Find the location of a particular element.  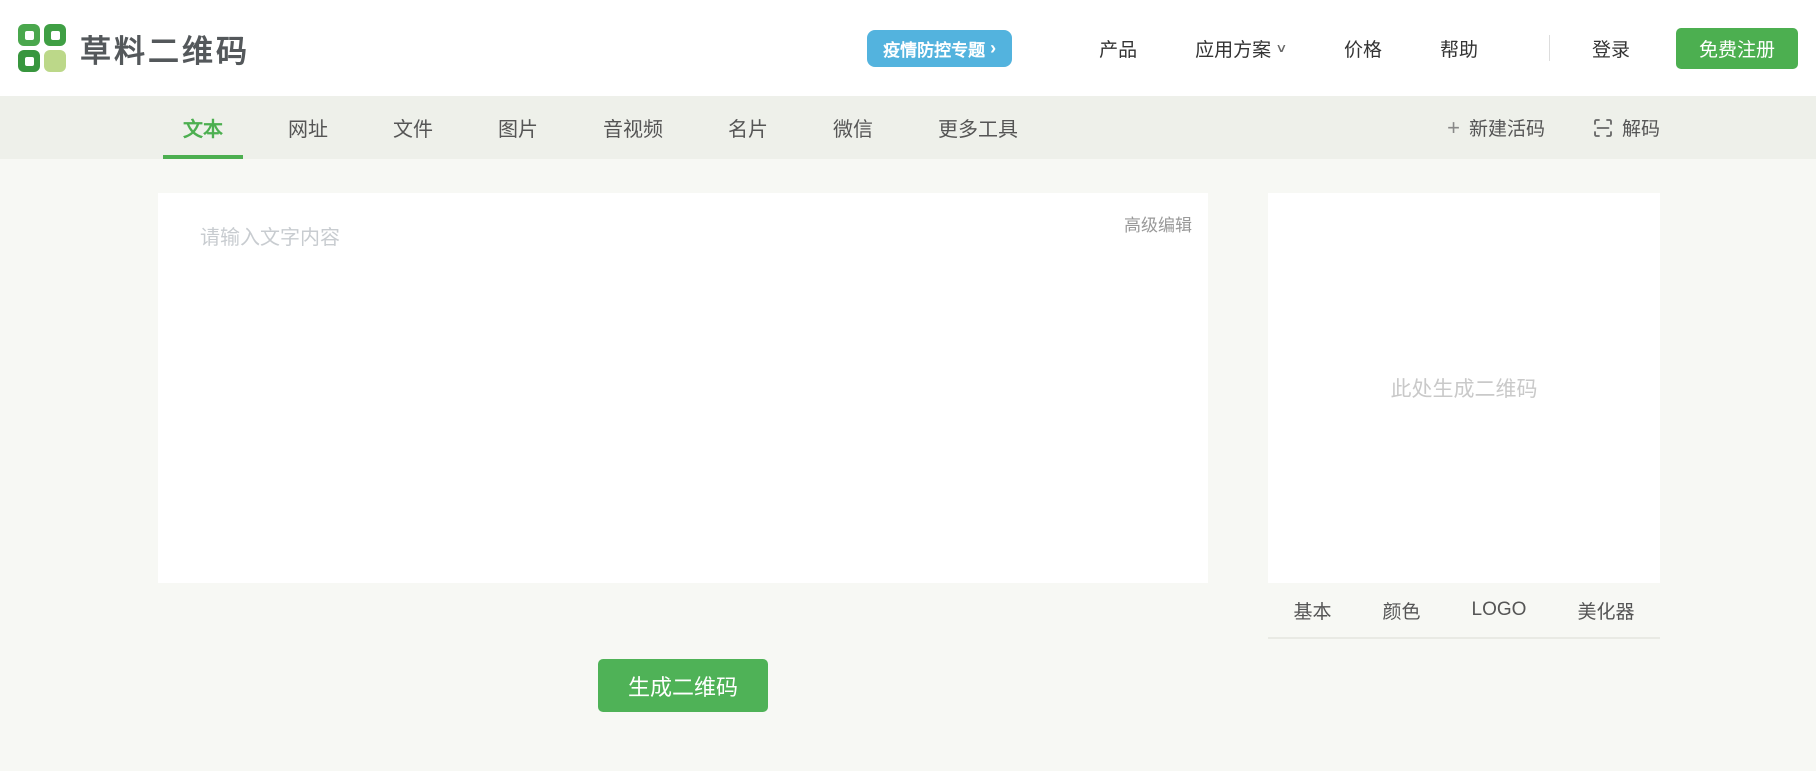

nav-label: 价格 is located at coordinates (1362, 50).